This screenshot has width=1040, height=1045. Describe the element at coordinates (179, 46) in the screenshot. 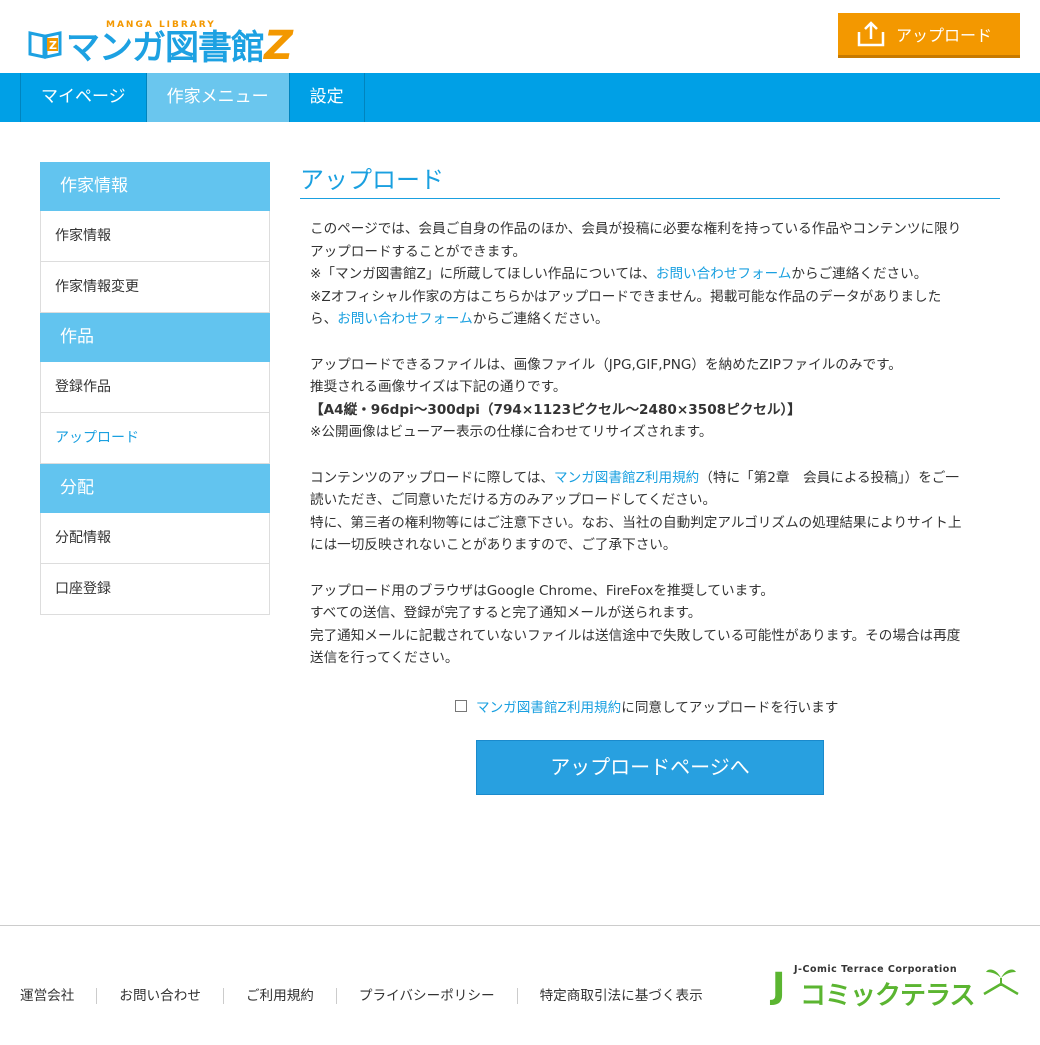

I see `logo-text: マンガ図書館Z` at that location.